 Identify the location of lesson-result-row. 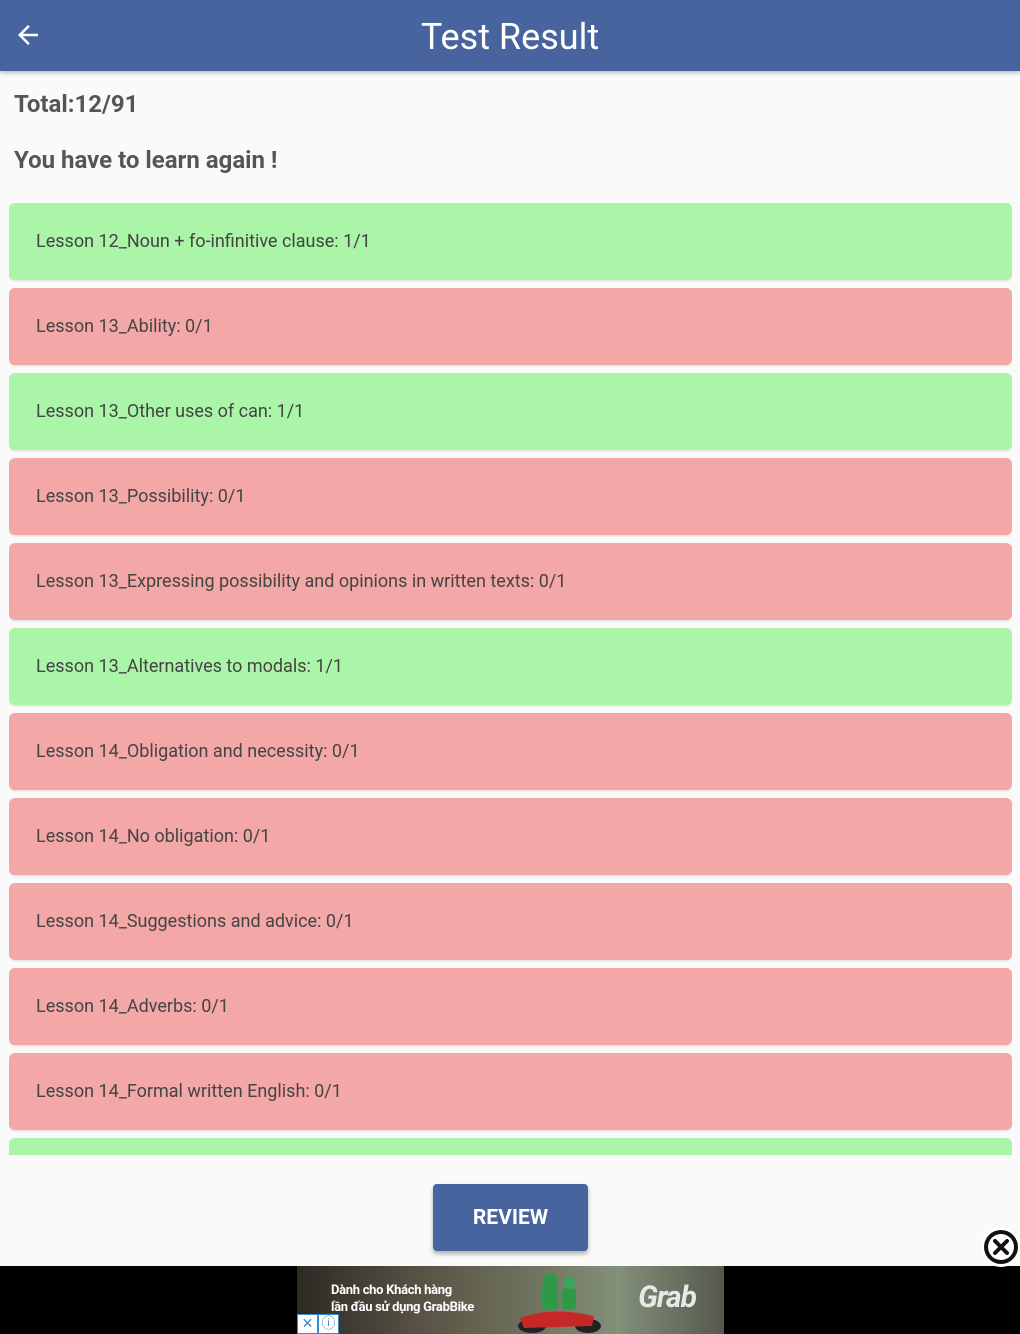
(510, 1146).